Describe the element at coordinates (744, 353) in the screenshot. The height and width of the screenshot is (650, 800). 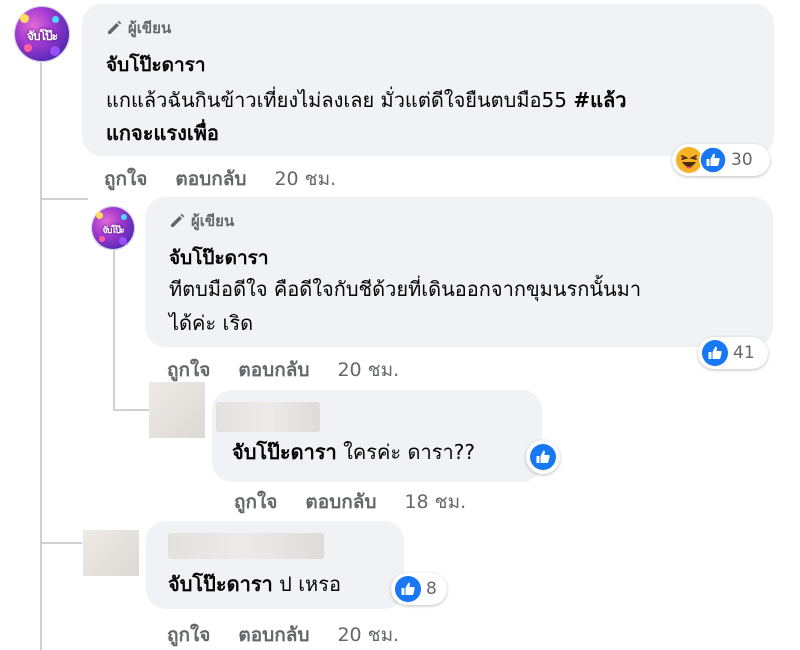
I see `reaction-count: 41` at that location.